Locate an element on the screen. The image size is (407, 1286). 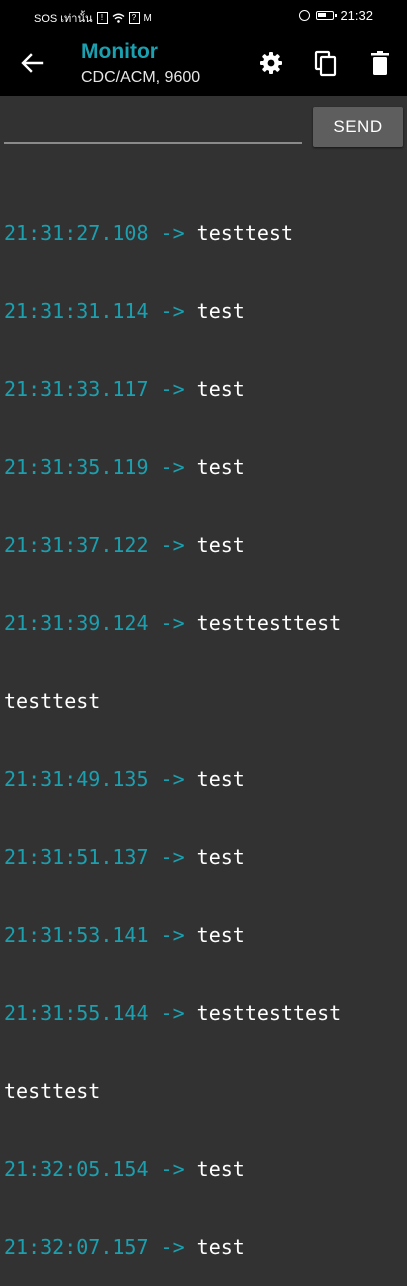
log-timestamp: 21:32:07.157 is located at coordinates (76, 1247).